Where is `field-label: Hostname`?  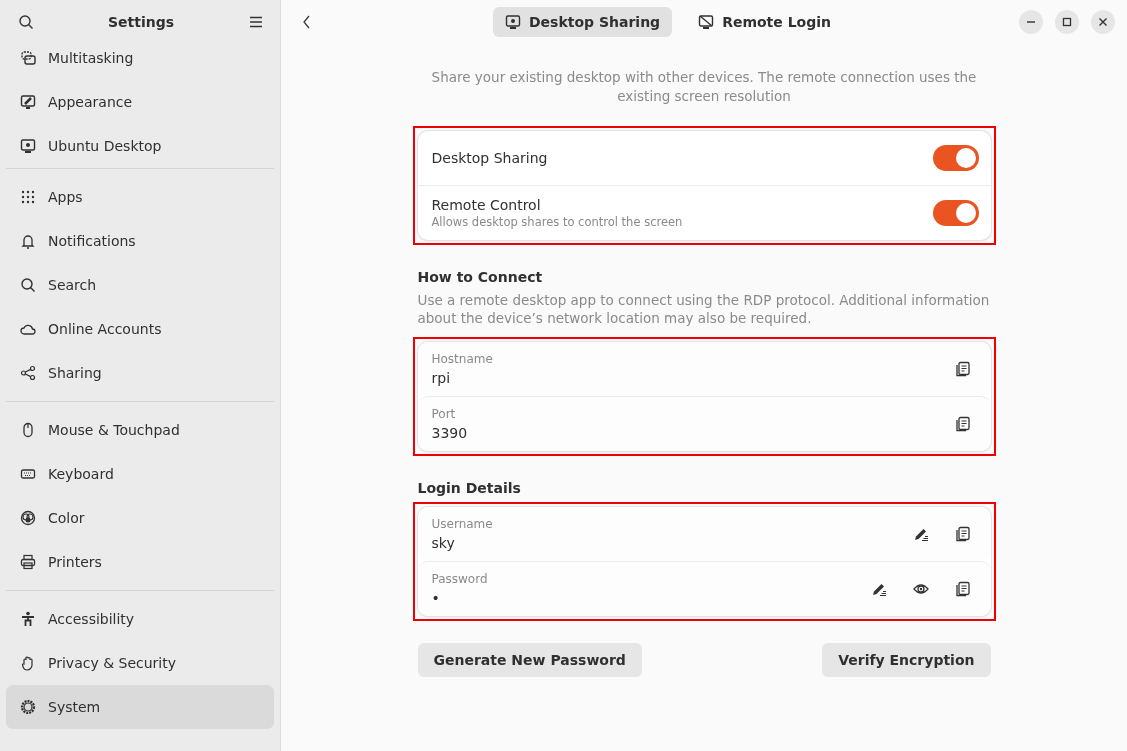
field-label: Hostname is located at coordinates (462, 359).